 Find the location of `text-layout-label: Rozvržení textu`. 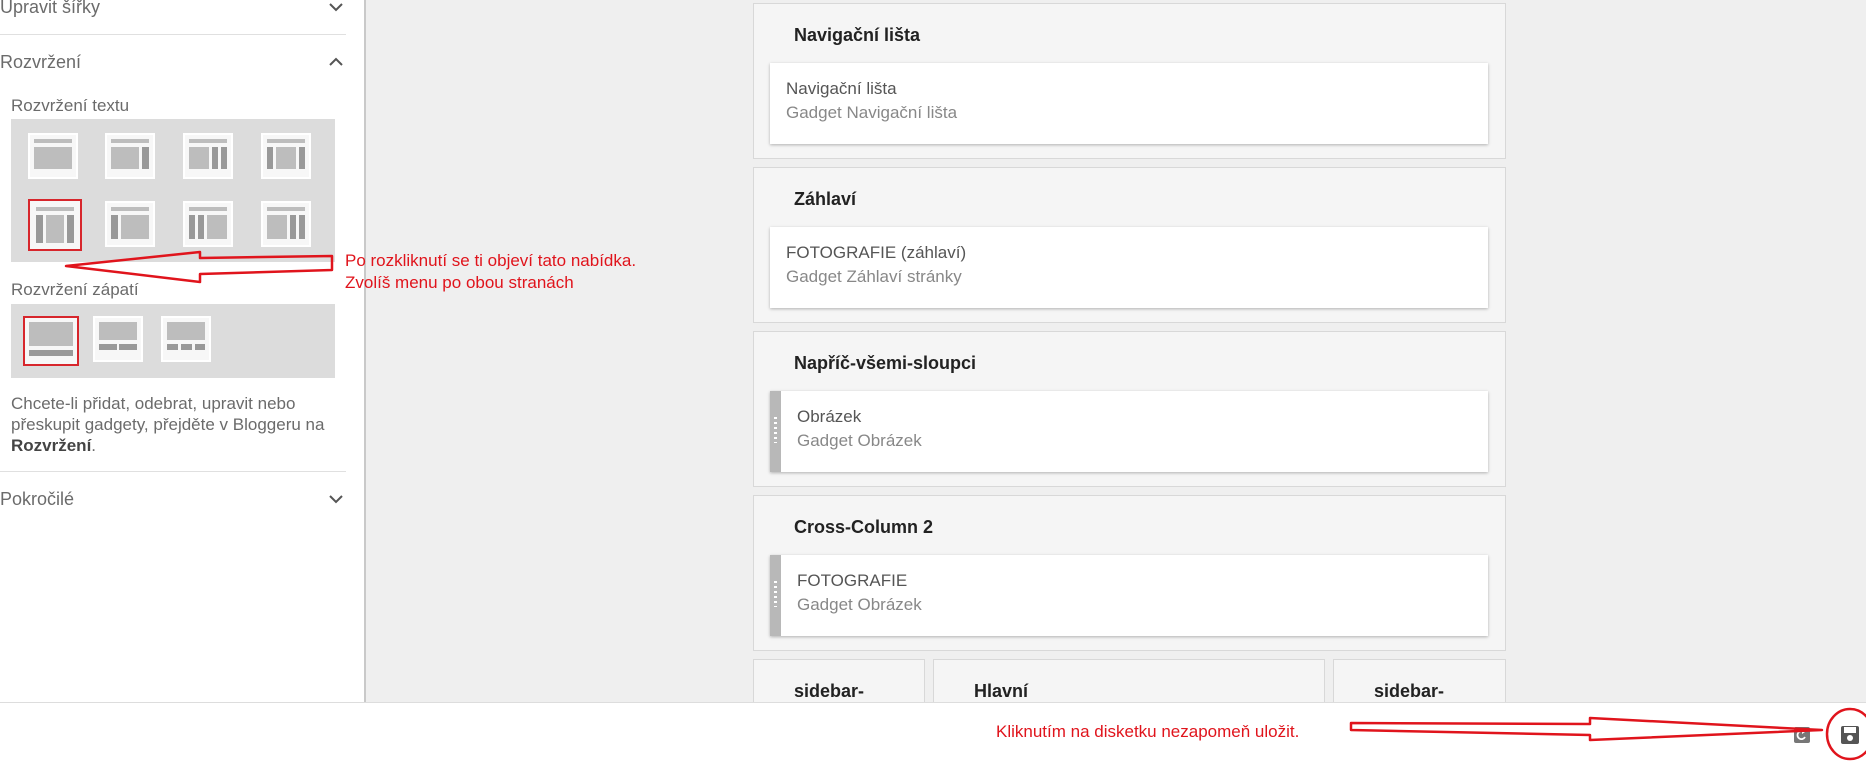

text-layout-label: Rozvržení textu is located at coordinates (70, 105).